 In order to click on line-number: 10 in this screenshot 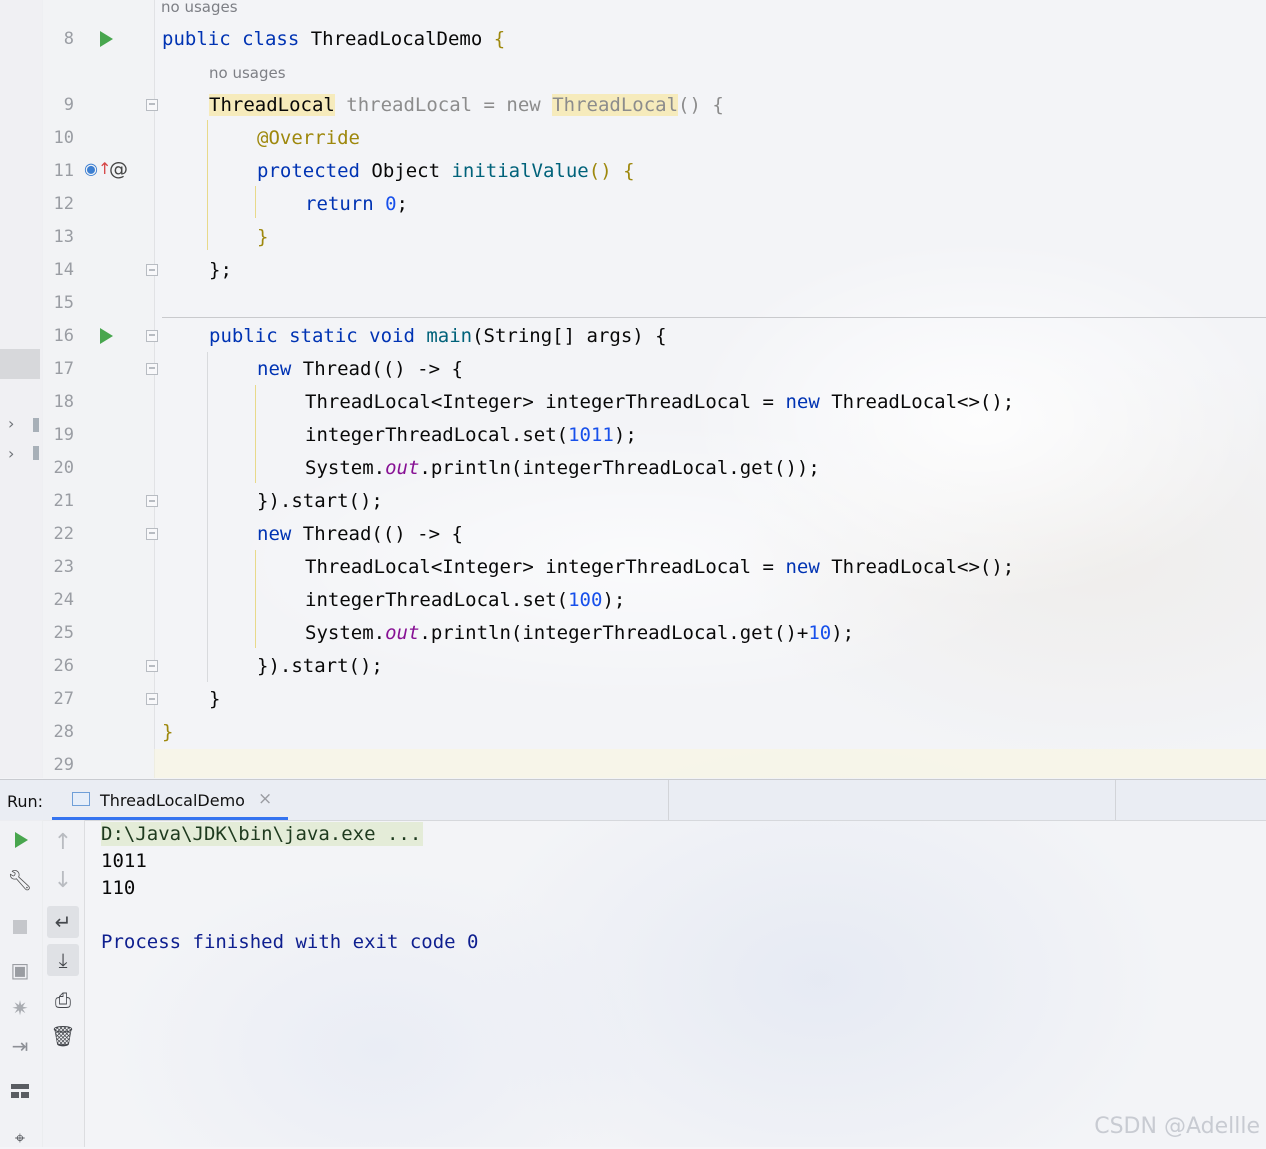, I will do `click(63, 138)`.